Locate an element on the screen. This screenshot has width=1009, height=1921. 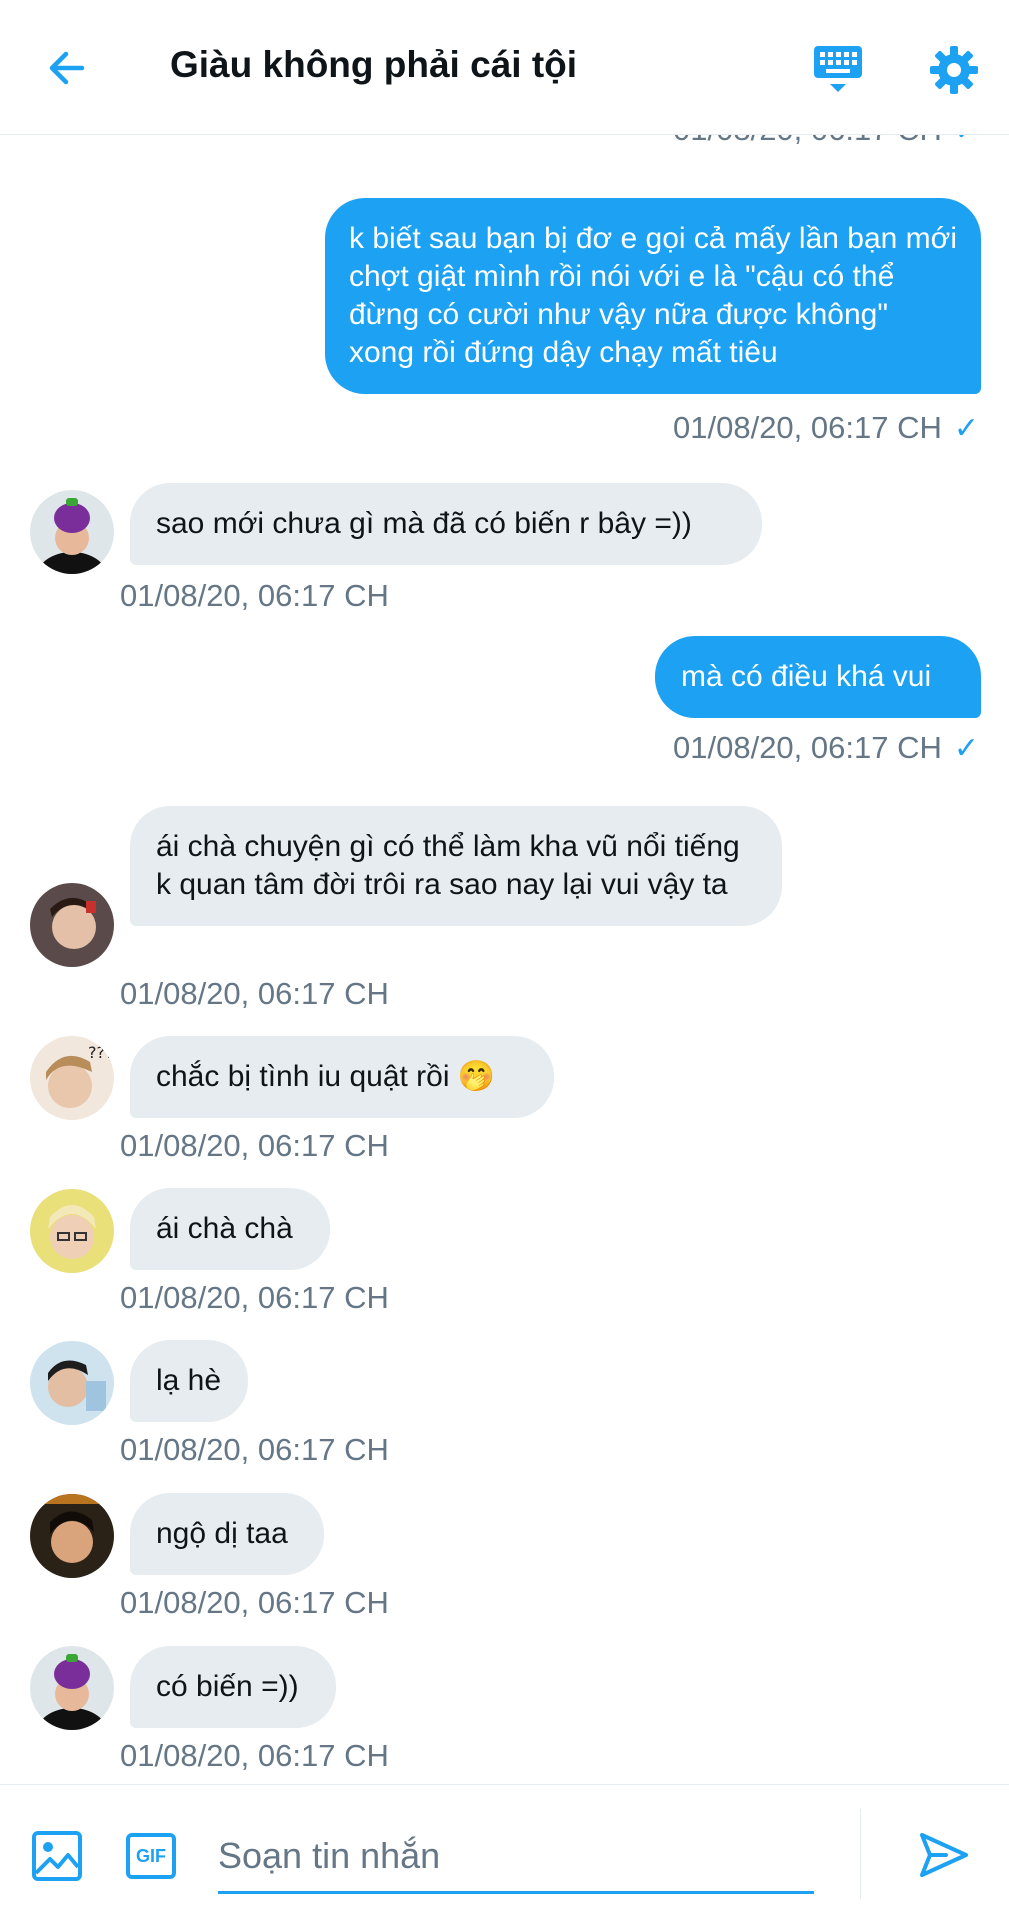
send-button is located at coordinates (944, 1855).